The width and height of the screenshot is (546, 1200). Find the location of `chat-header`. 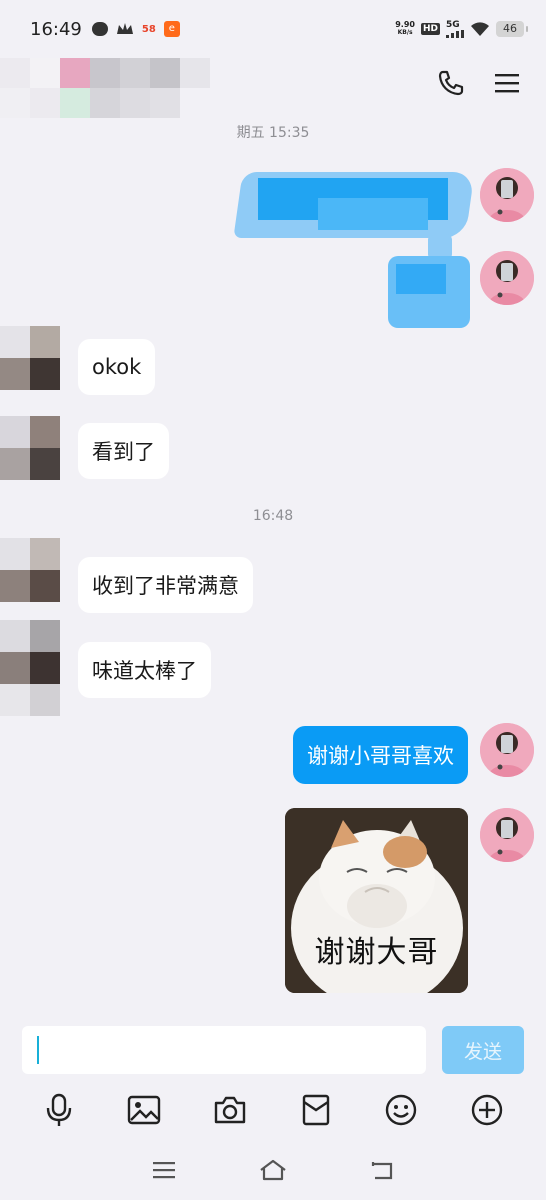

chat-header is located at coordinates (273, 89).